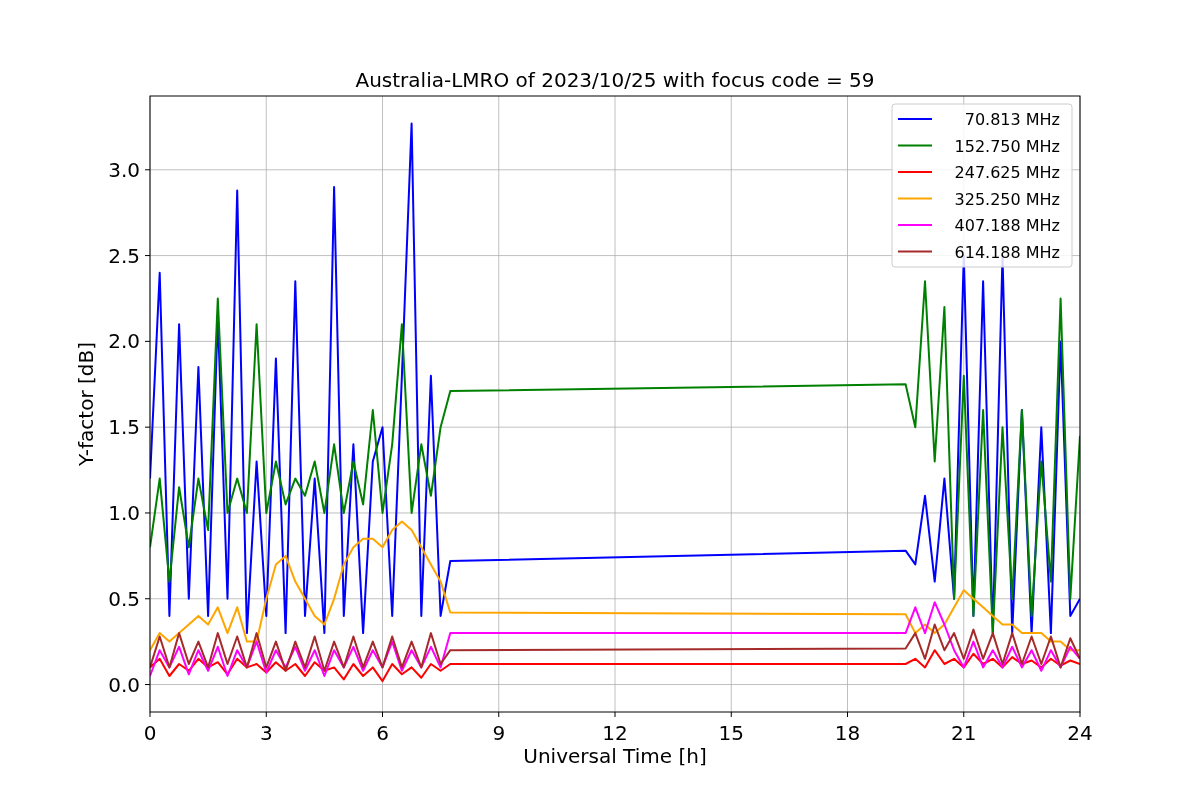 This screenshot has height=800, width=1200. What do you see at coordinates (1007, 252) in the screenshot?
I see `legend-label: 614.188 MHz` at bounding box center [1007, 252].